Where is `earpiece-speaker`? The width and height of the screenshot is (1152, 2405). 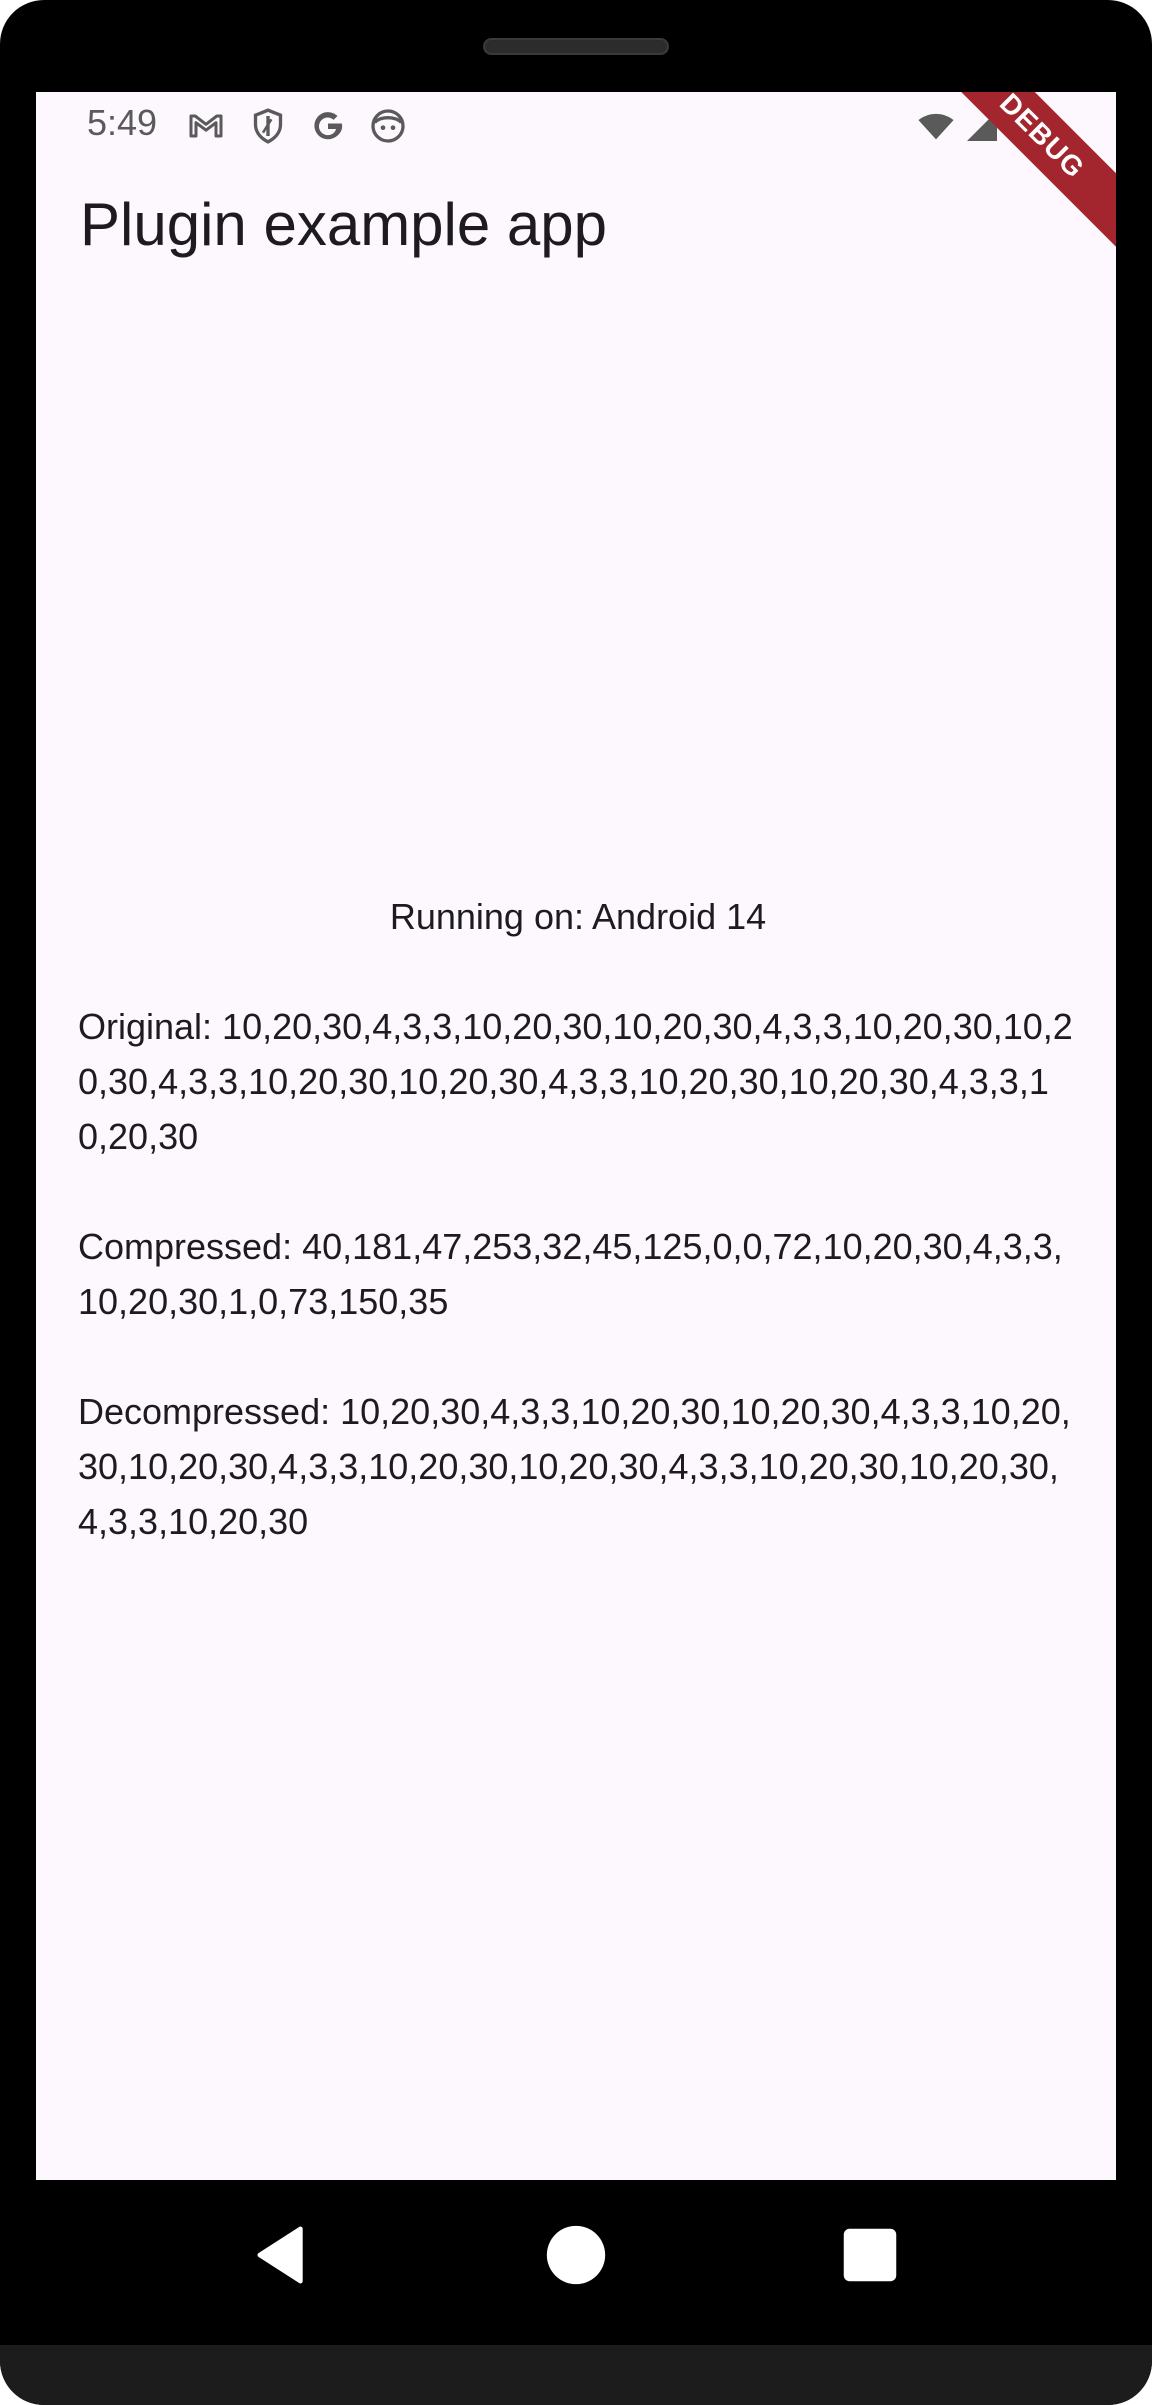
earpiece-speaker is located at coordinates (576, 46).